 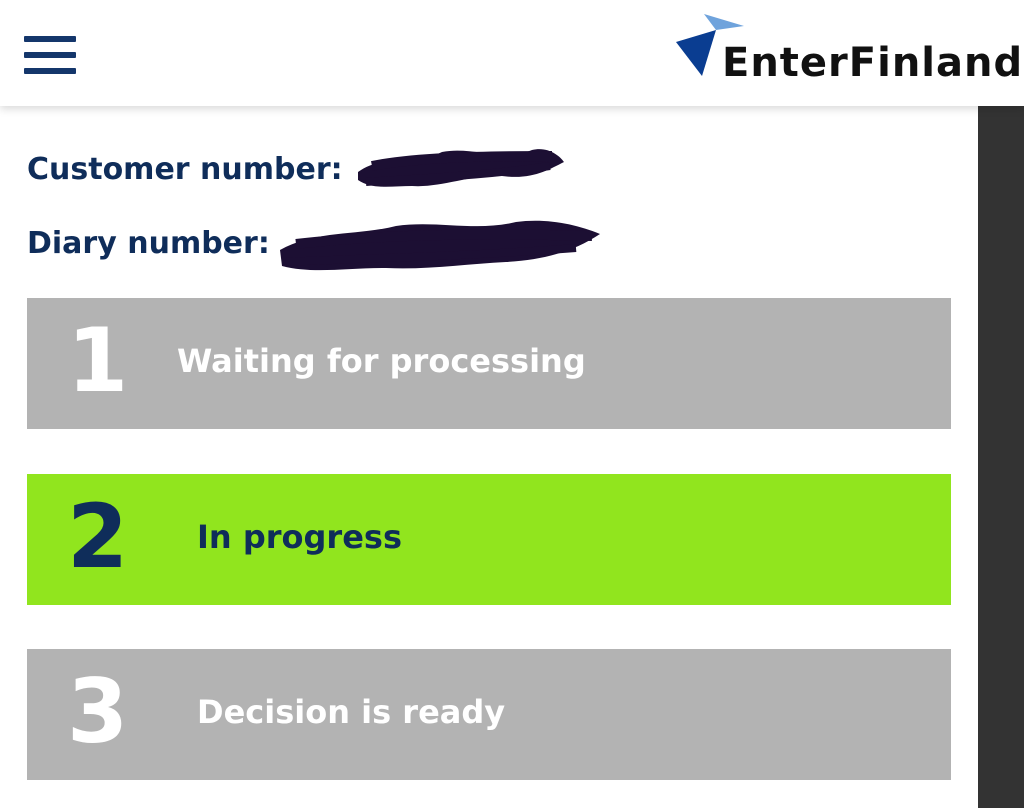 What do you see at coordinates (381, 361) in the screenshot?
I see `step-1-label: Waiting for processing` at bounding box center [381, 361].